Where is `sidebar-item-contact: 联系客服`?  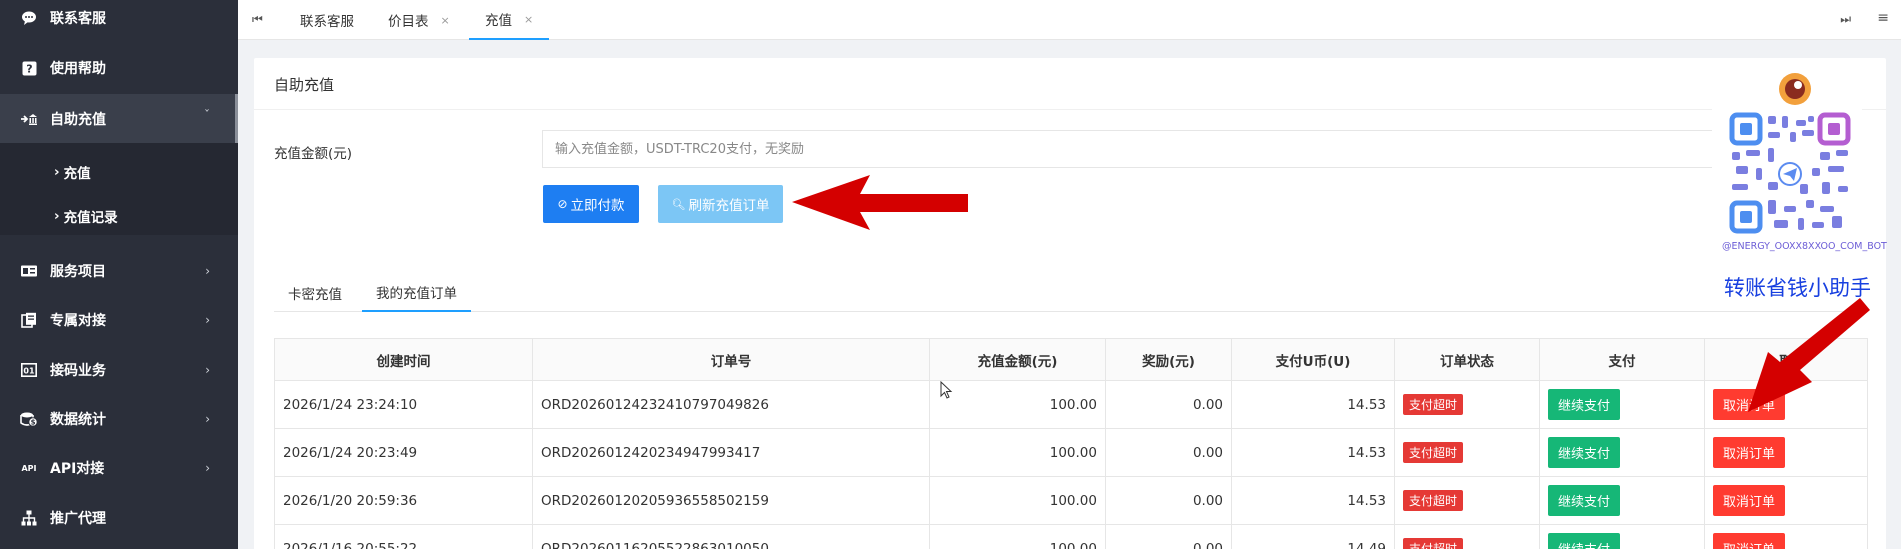 sidebar-item-contact: 联系客服 is located at coordinates (119, 21).